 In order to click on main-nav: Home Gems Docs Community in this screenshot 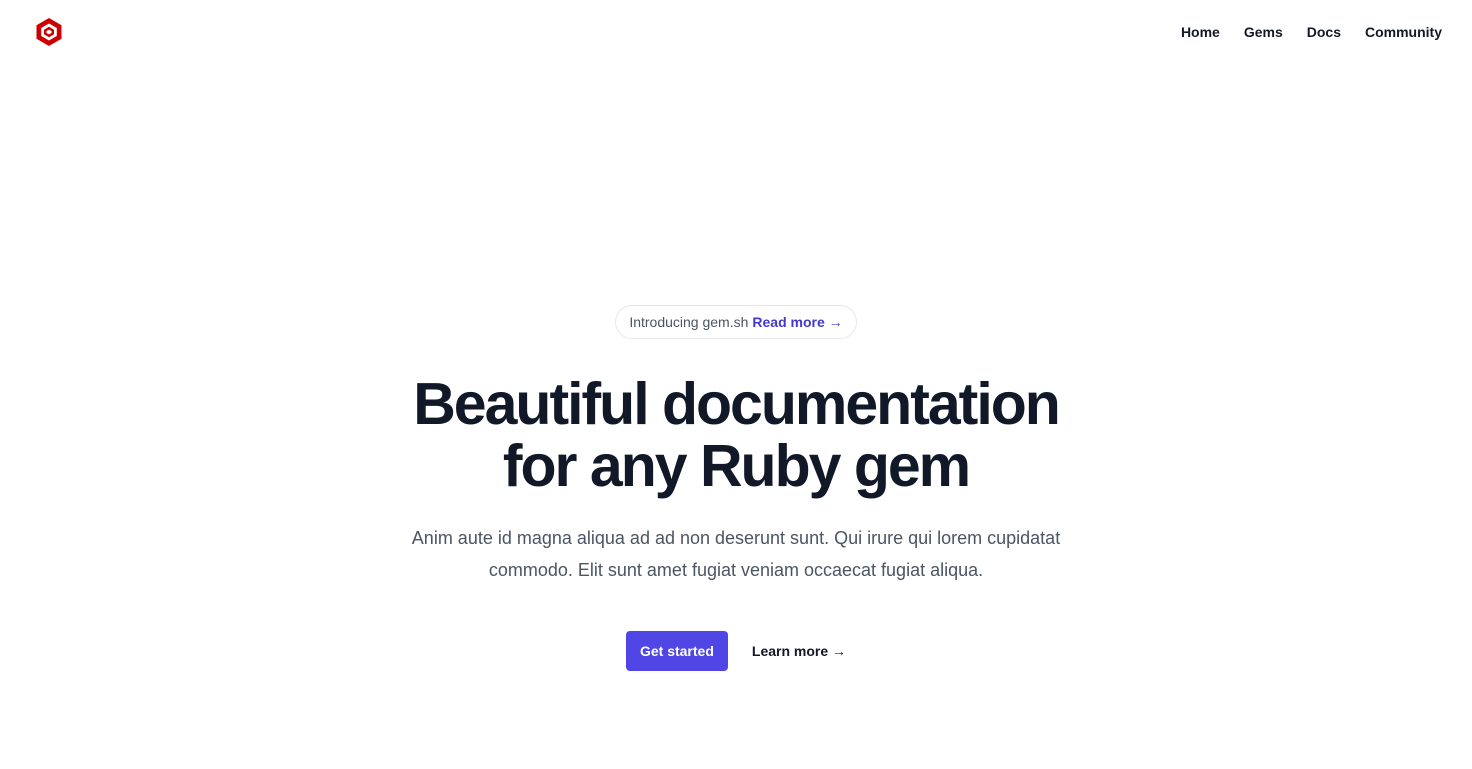, I will do `click(1311, 32)`.